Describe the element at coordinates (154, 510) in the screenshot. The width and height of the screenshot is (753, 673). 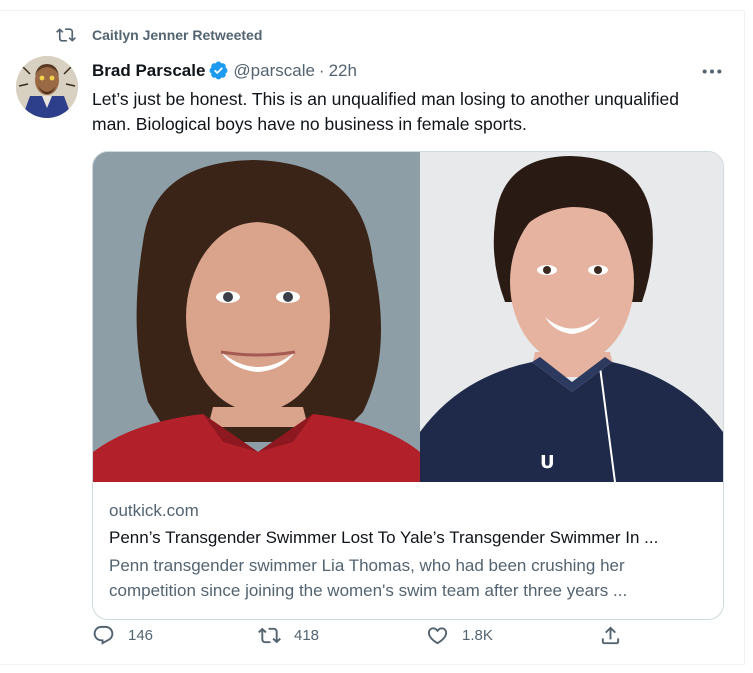
I see `card-domain: outkick.com` at that location.